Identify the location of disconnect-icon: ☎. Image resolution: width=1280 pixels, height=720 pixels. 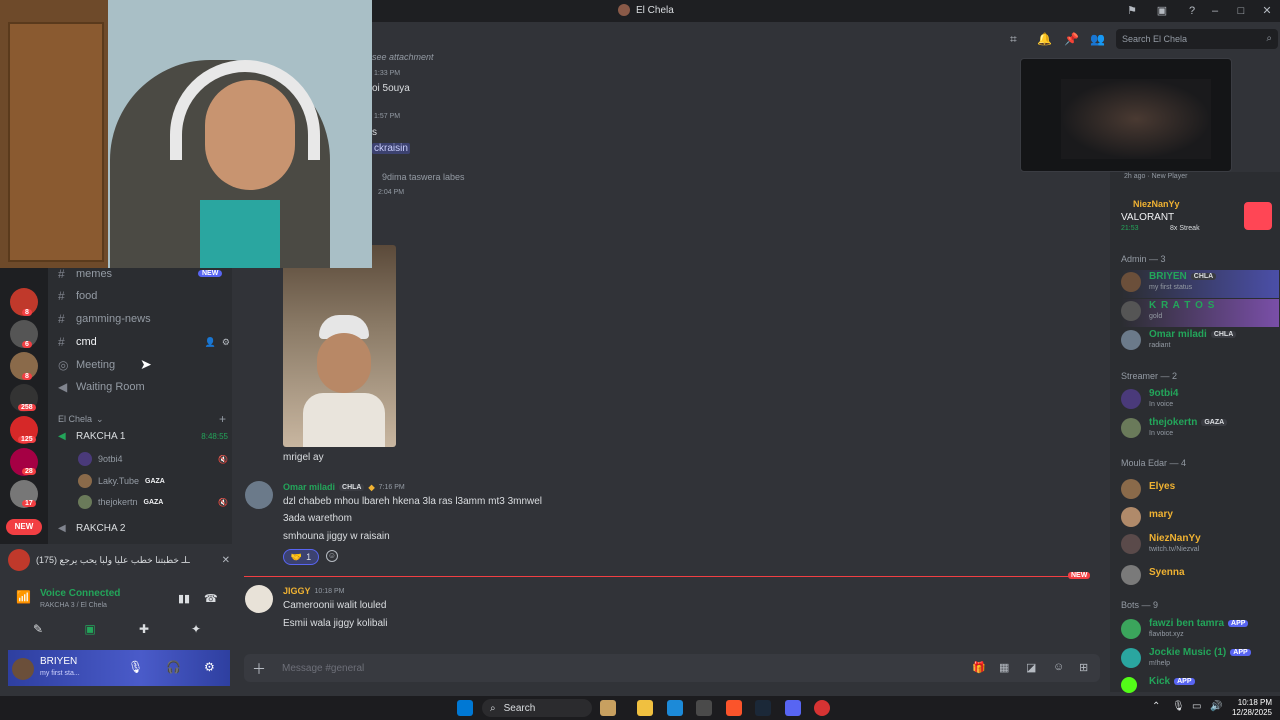
(211, 598).